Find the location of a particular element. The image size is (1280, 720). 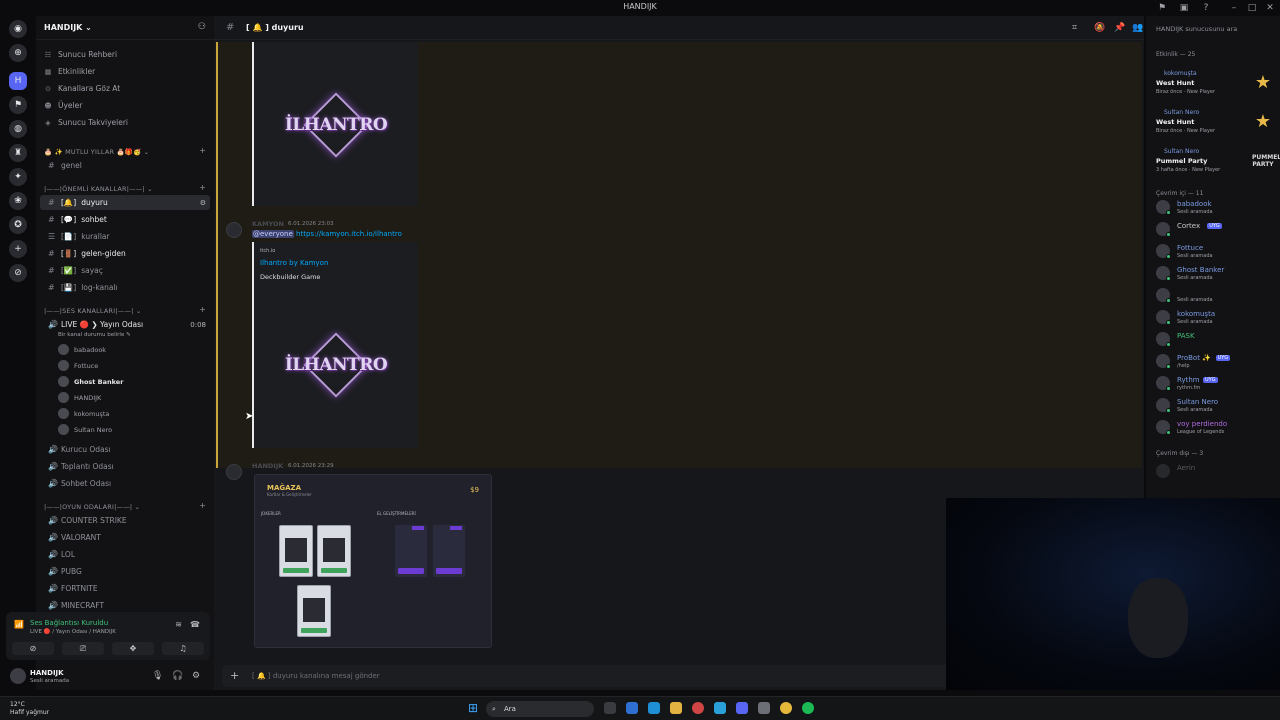

member-search-input: HANDIJK sunucusunu ara is located at coordinates (1213, 29).